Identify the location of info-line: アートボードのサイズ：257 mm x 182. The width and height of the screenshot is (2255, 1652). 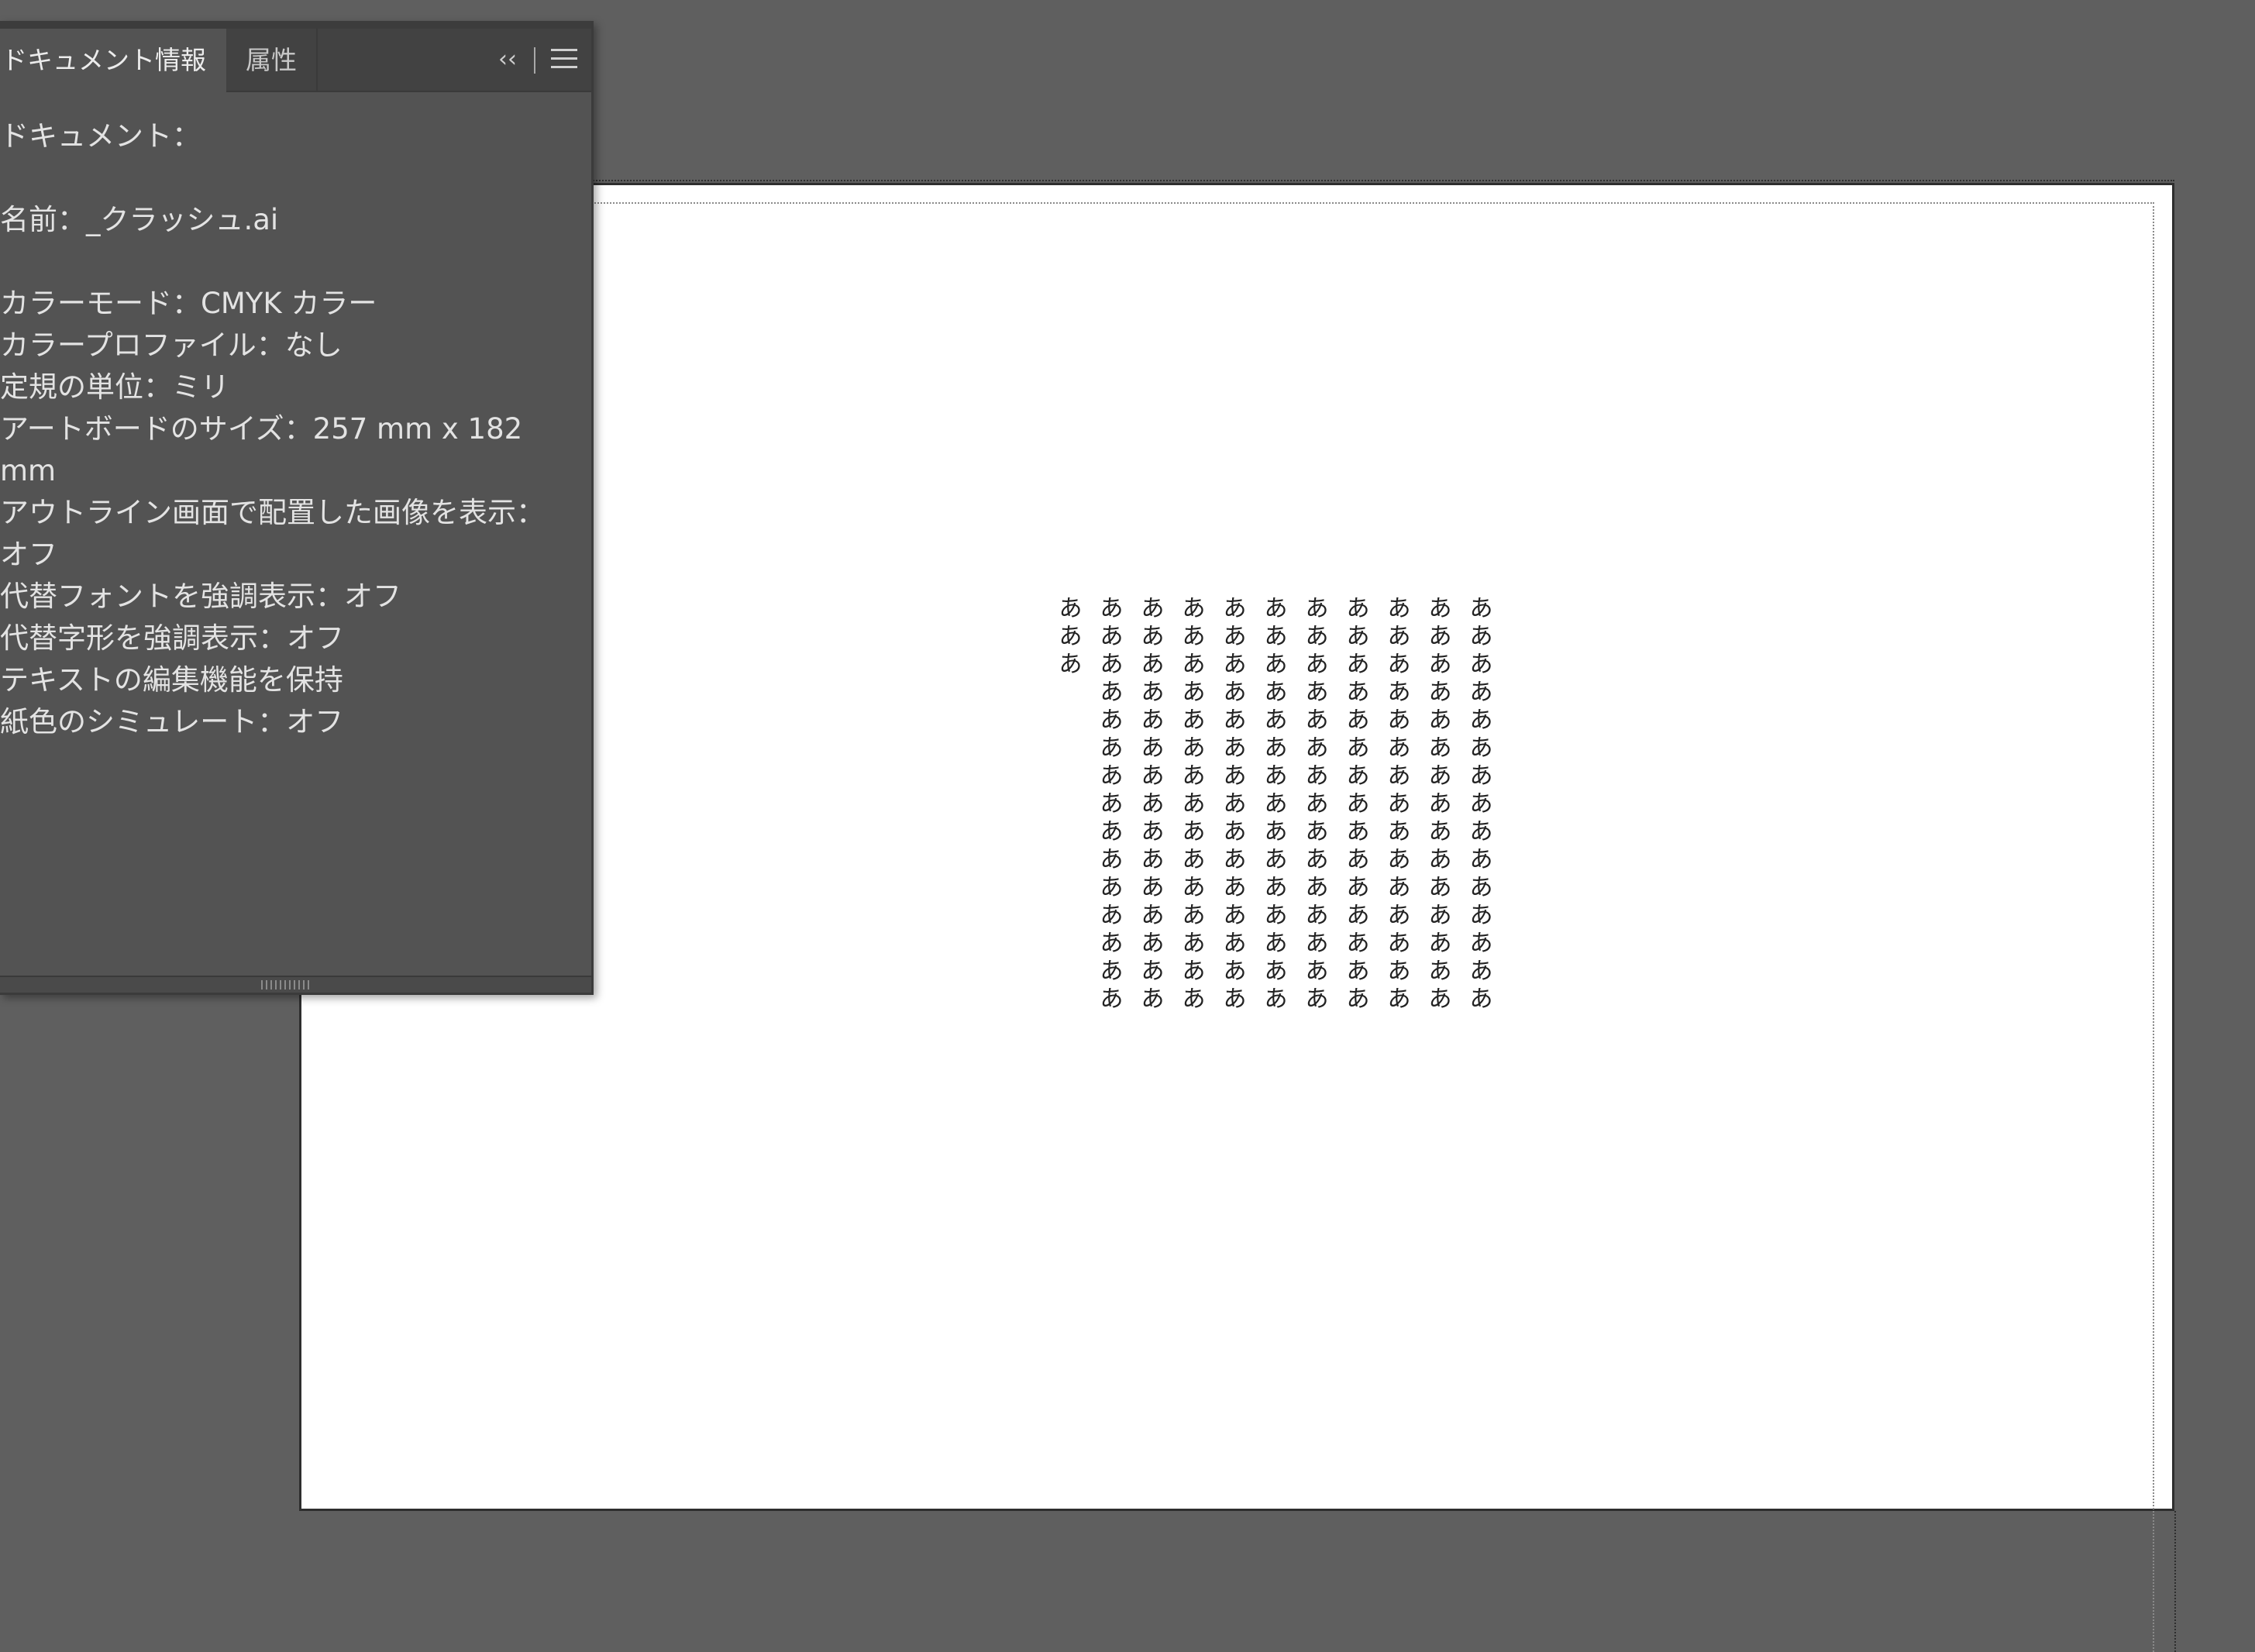
(262, 429).